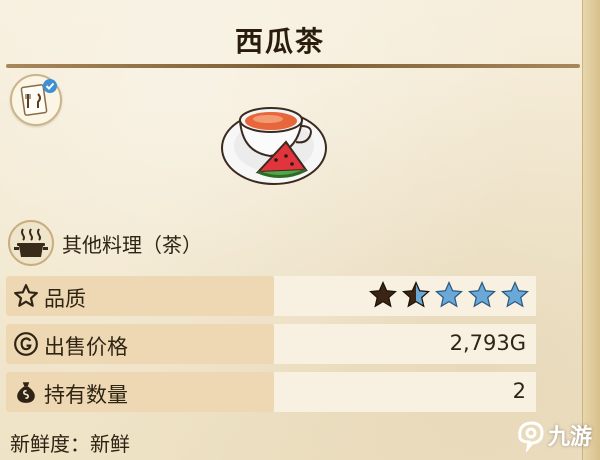 This screenshot has width=600, height=460. Describe the element at coordinates (271, 296) in the screenshot. I see `quality-row: 品质` at that location.